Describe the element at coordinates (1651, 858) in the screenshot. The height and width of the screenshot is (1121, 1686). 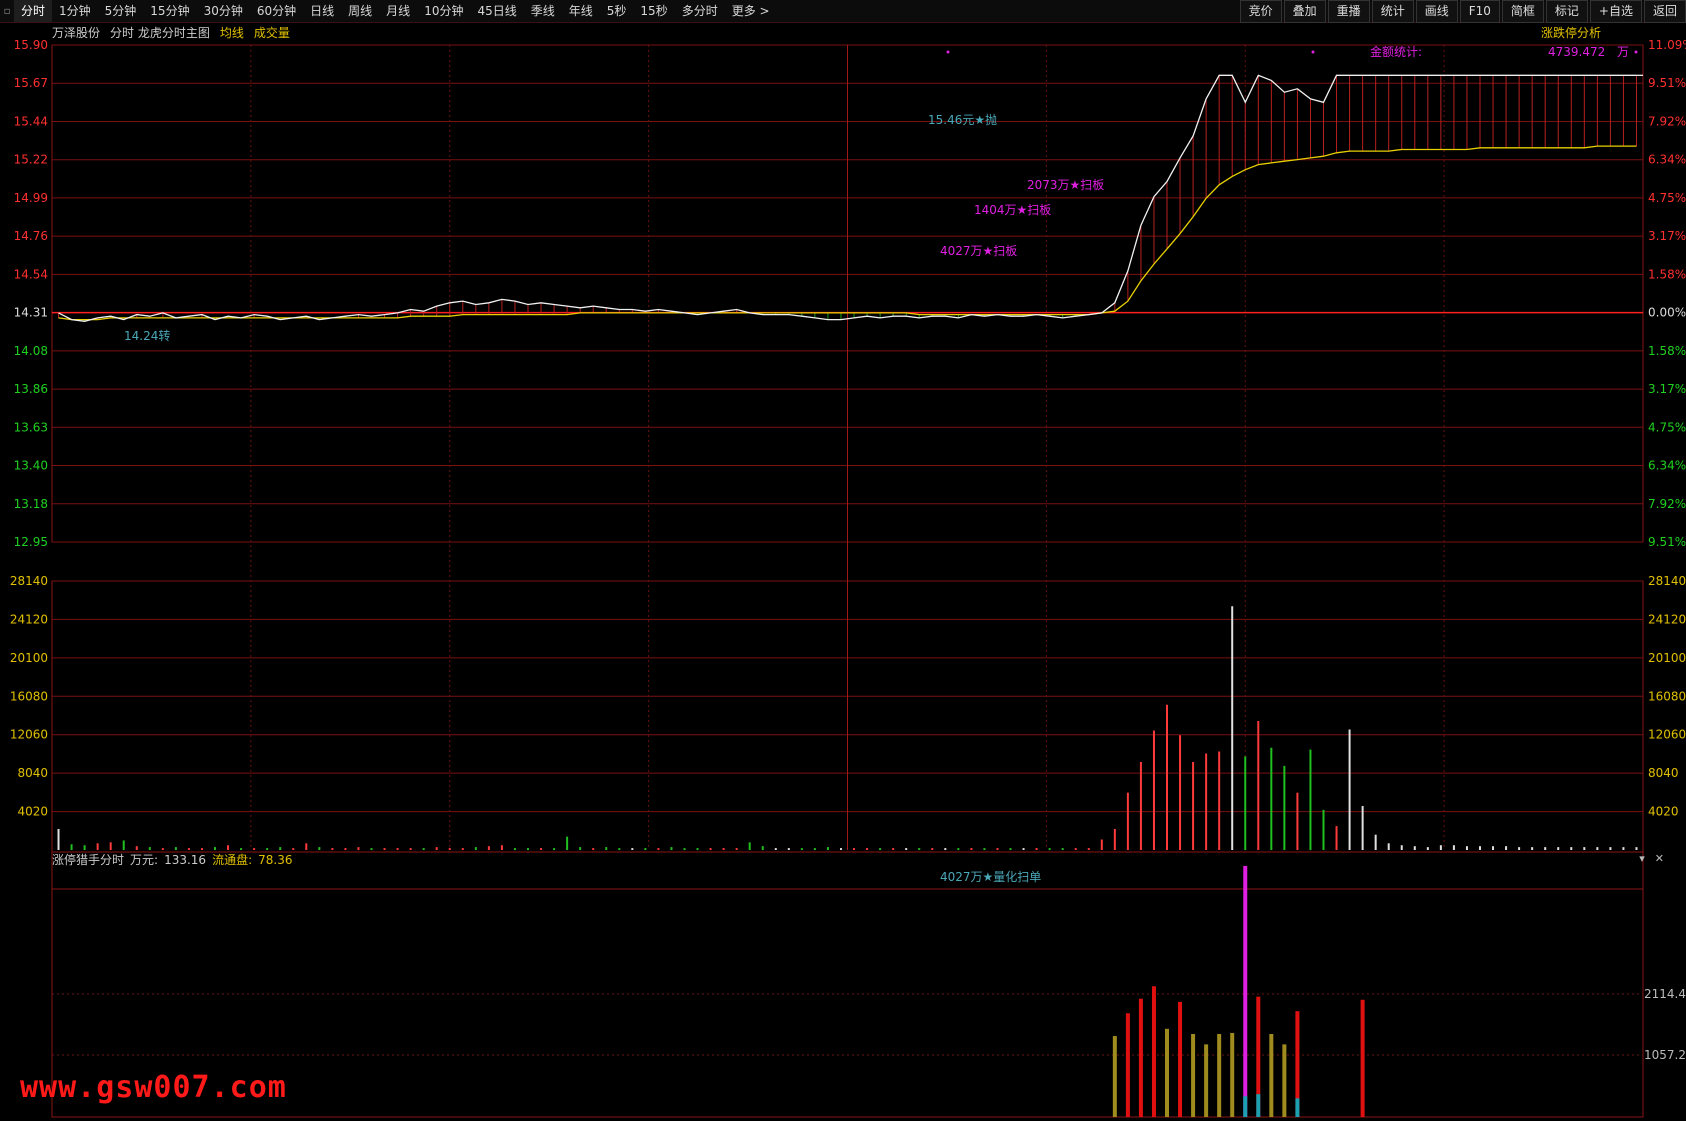
I see `indicator-controls: ▾ ✕` at that location.